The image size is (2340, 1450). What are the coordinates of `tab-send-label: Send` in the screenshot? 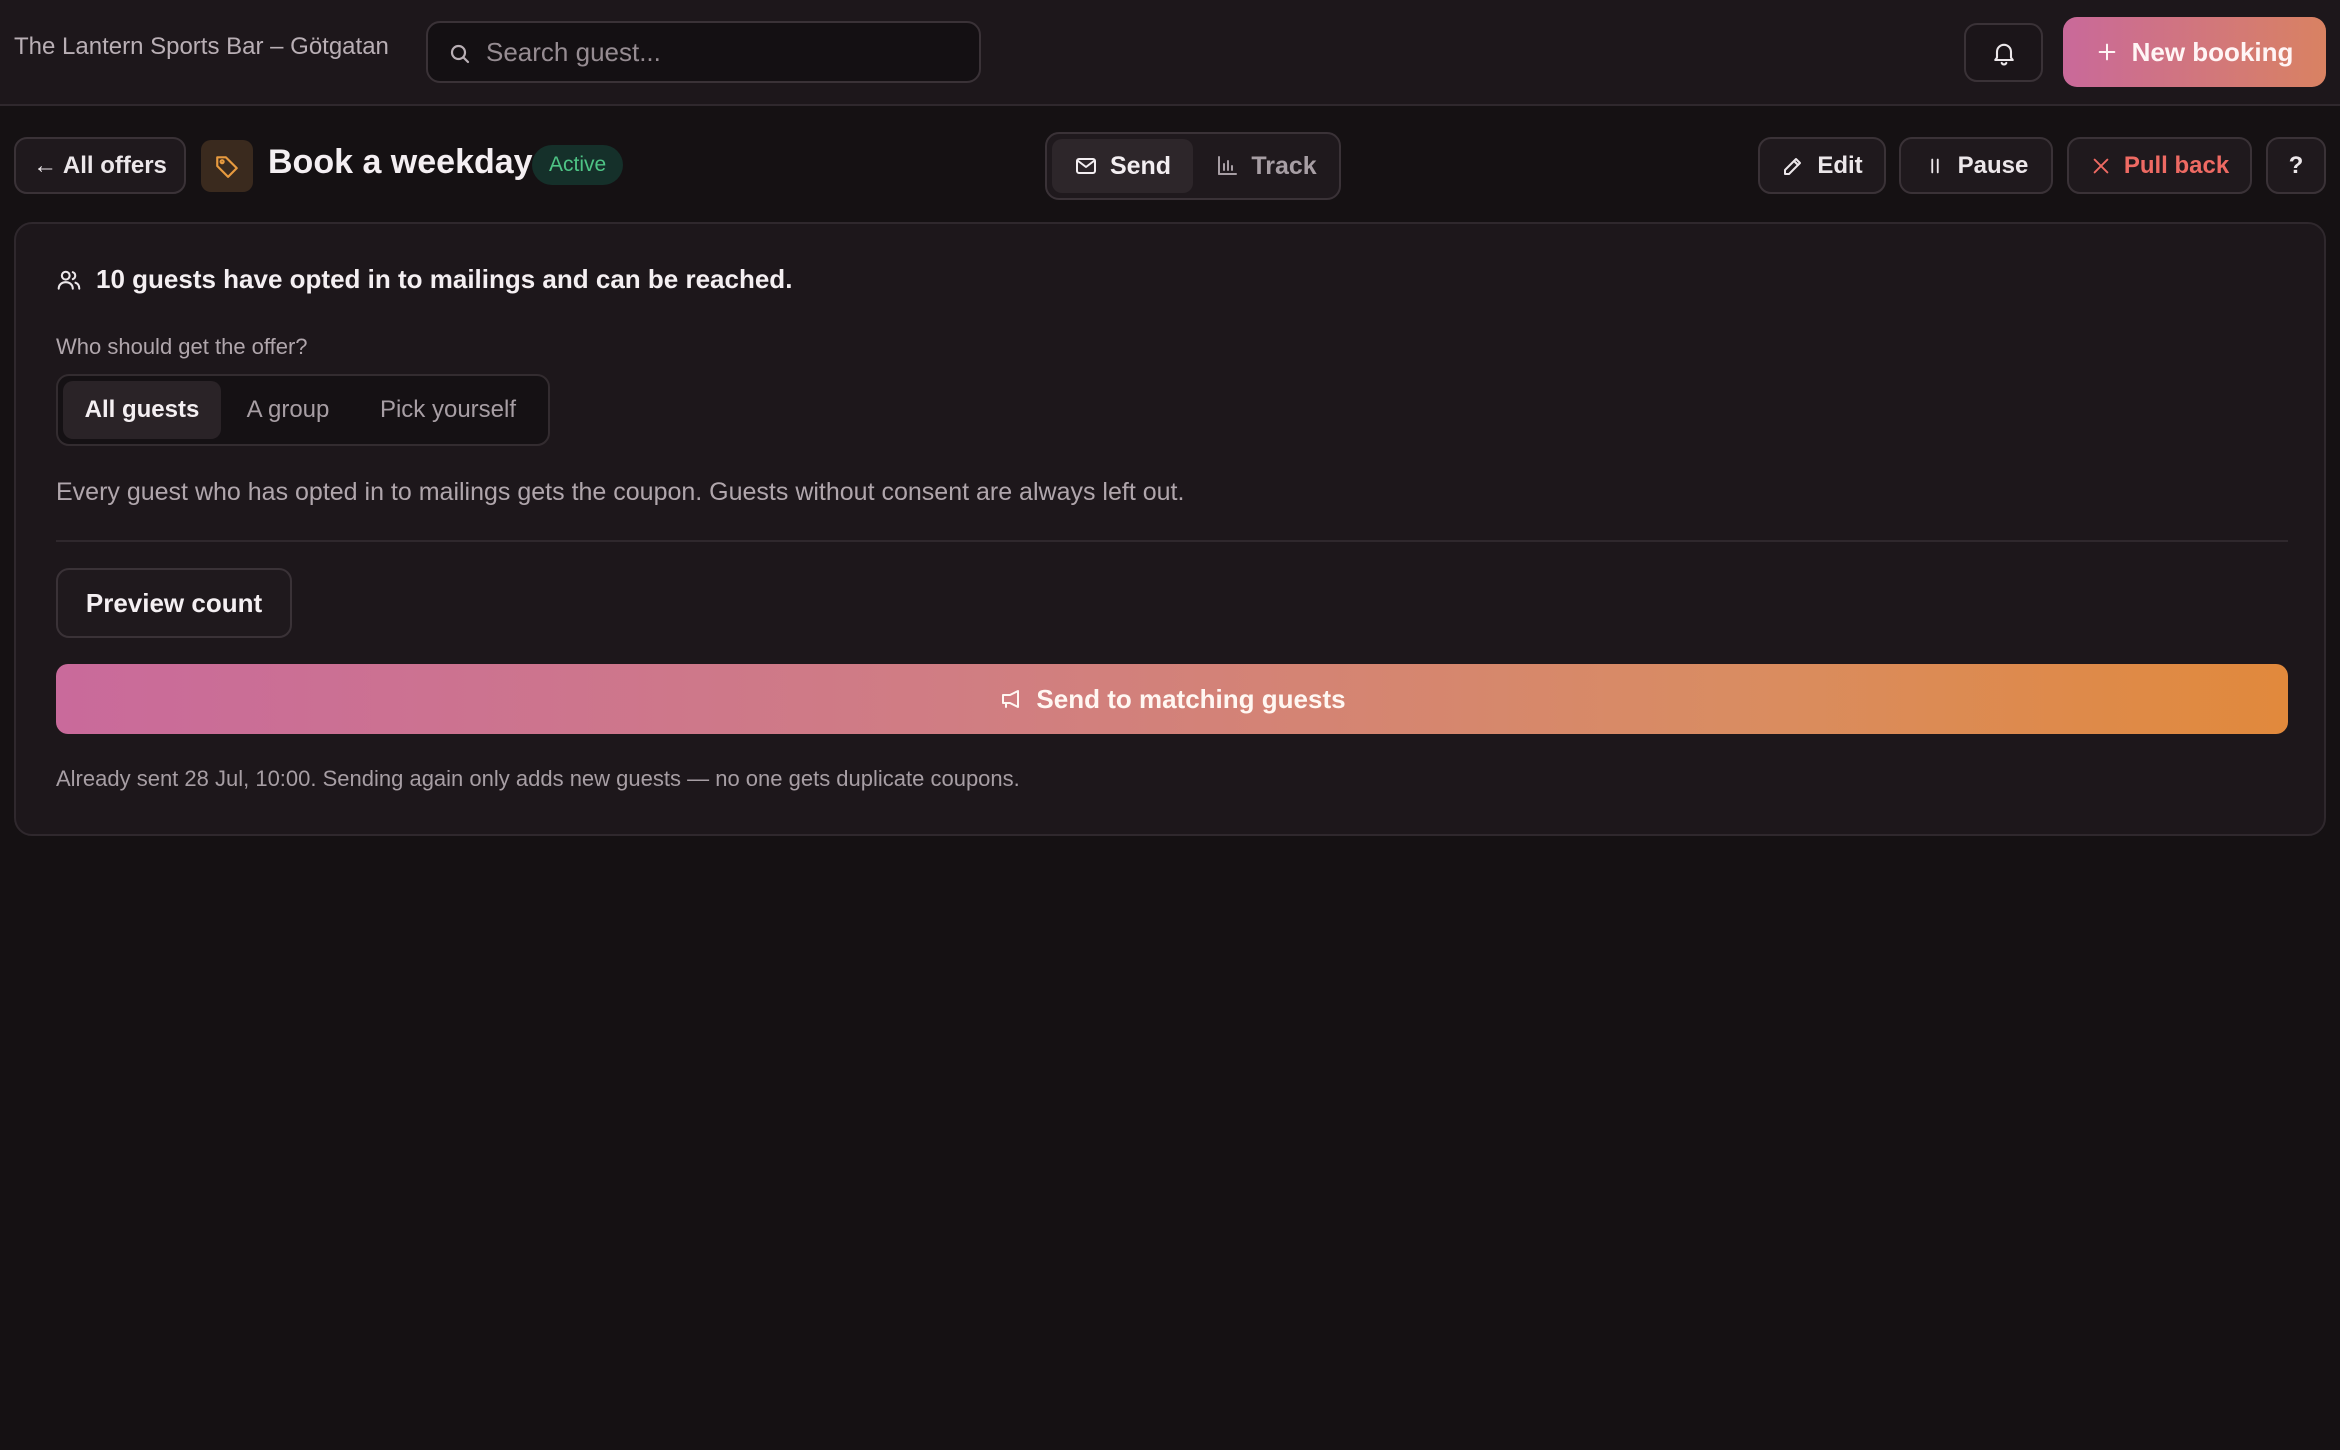 It's located at (1140, 165).